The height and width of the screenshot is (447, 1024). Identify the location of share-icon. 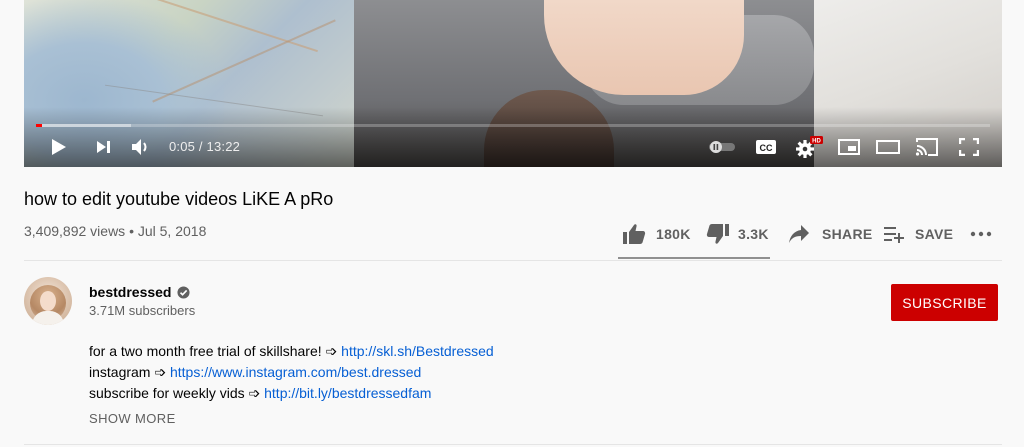
(799, 234).